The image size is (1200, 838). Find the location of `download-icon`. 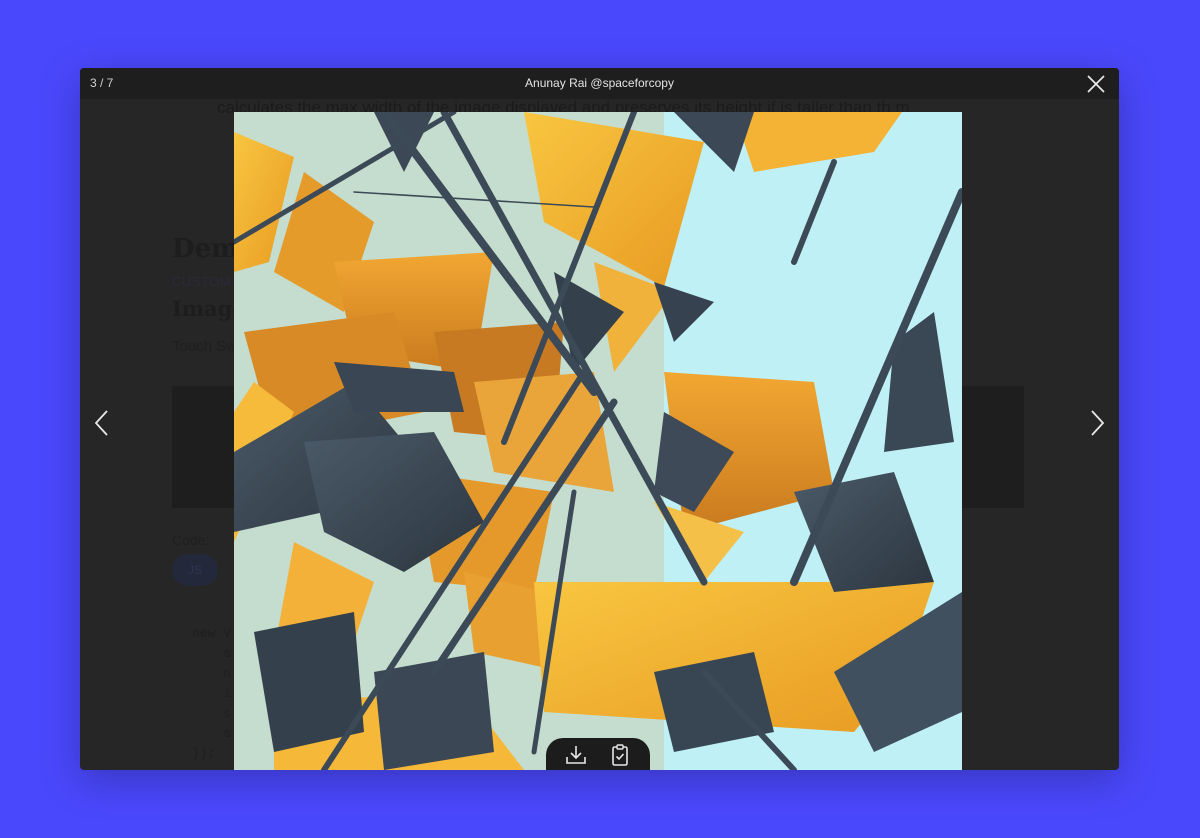

download-icon is located at coordinates (576, 755).